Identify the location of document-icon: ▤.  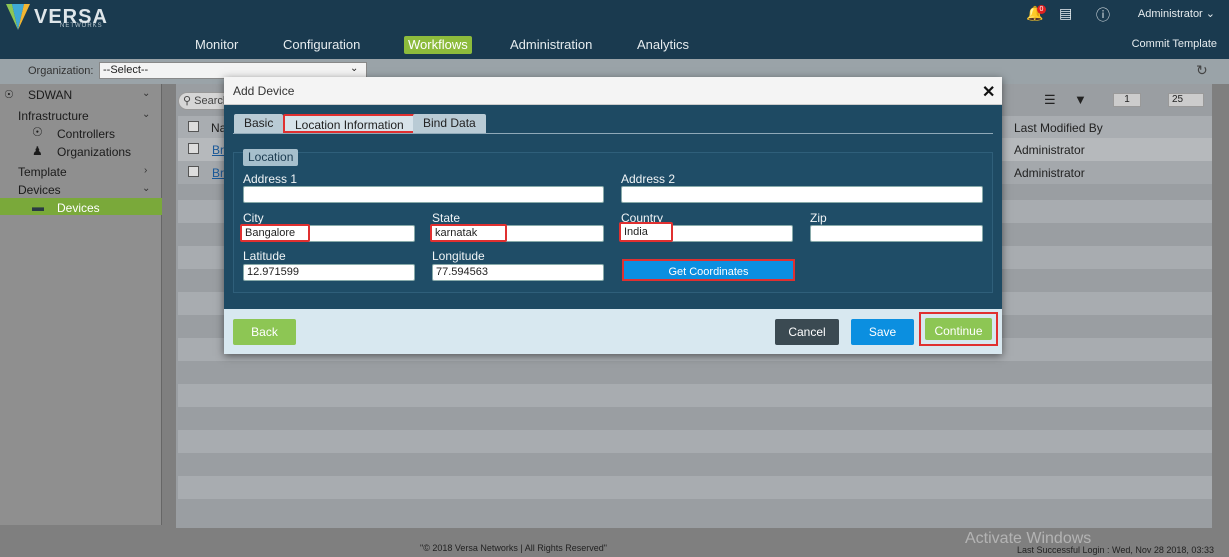
(1065, 13).